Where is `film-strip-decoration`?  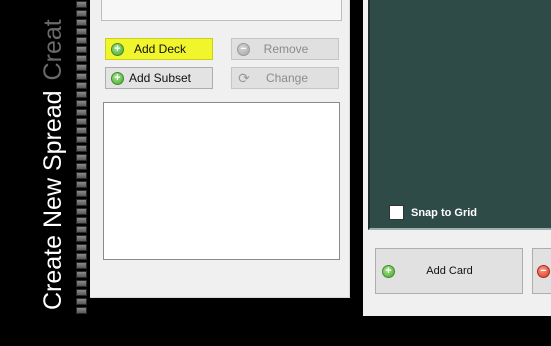
film-strip-decoration is located at coordinates (82, 158).